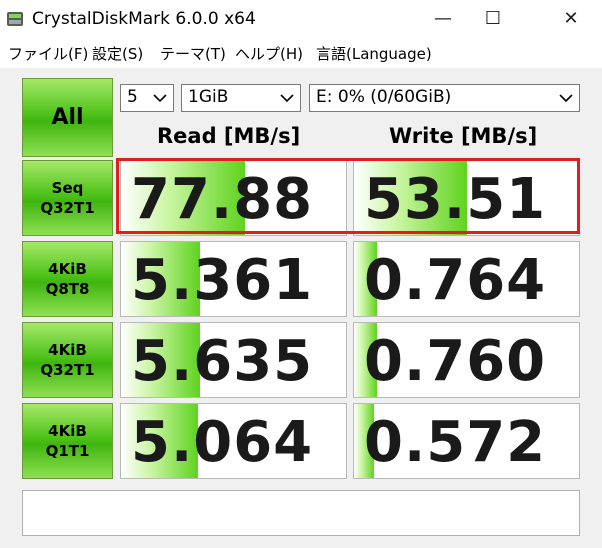  I want to click on write-header: Write [MB/s], so click(463, 136).